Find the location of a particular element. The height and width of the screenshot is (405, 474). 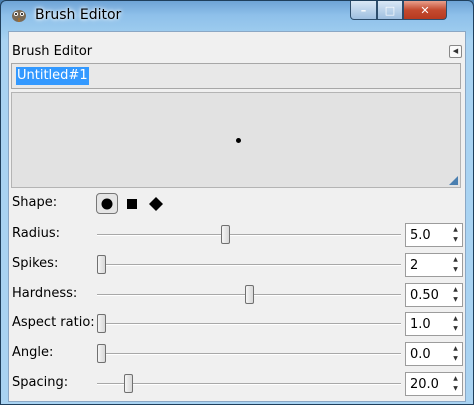

window-title: Brush Editor is located at coordinates (78, 15).